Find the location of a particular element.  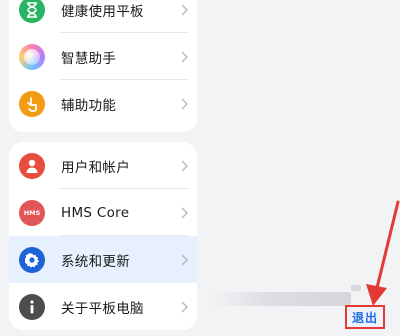

menu-item-users-accounts: 用户和帐户 is located at coordinates (103, 165).